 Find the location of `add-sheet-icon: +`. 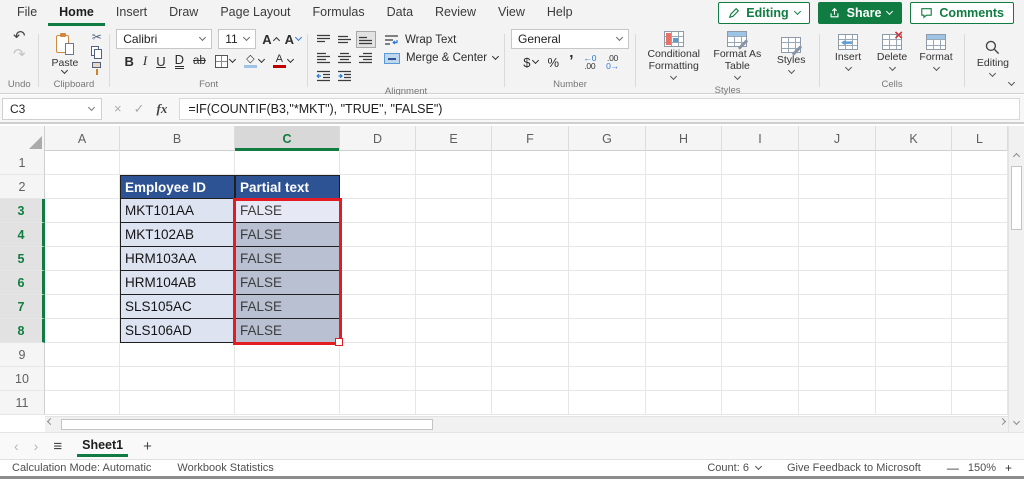

add-sheet-icon: + is located at coordinates (147, 446).